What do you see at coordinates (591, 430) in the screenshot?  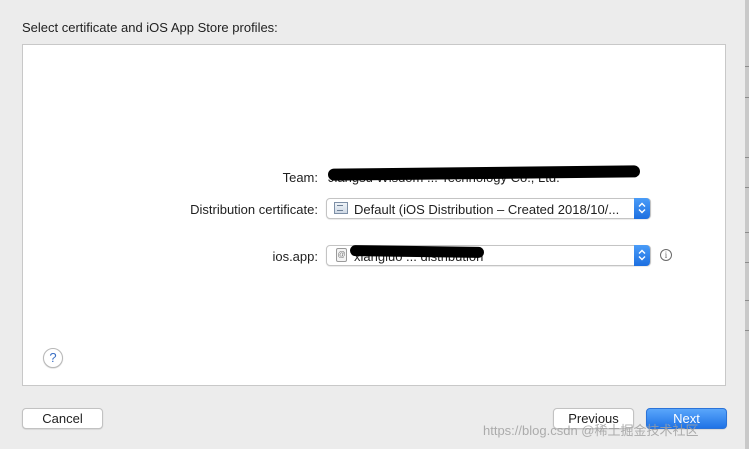 I see `watermark: https://blog.csdn @稀土掘金技术社区` at bounding box center [591, 430].